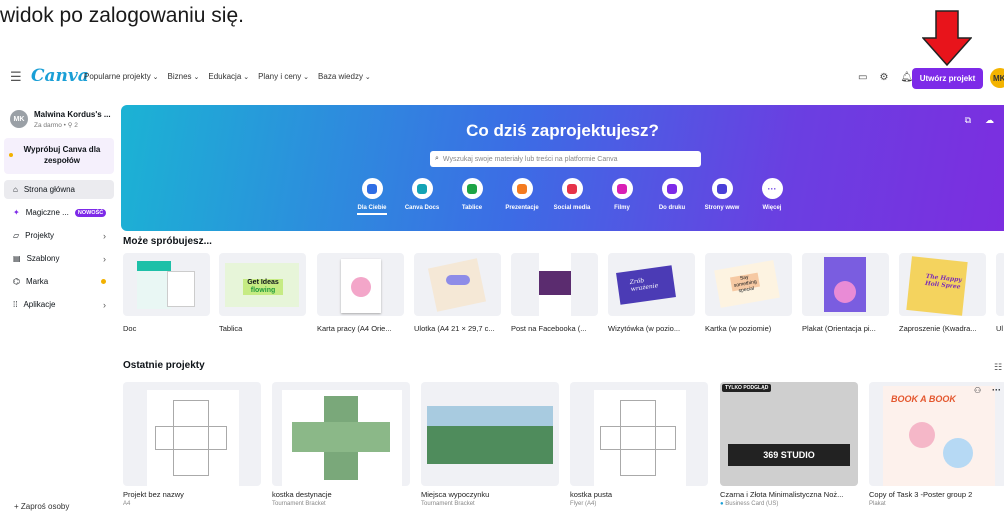 The height and width of the screenshot is (512, 1004). I want to click on collaborators-icon: ⚇, so click(977, 390).